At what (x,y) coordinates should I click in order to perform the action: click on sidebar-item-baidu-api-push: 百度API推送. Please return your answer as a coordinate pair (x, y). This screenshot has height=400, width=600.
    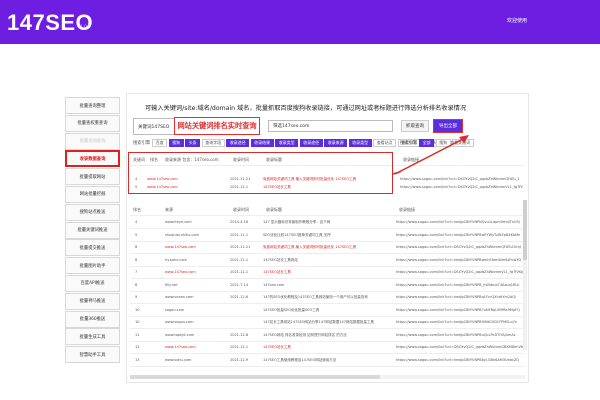
    Looking at the image, I should click on (92, 283).